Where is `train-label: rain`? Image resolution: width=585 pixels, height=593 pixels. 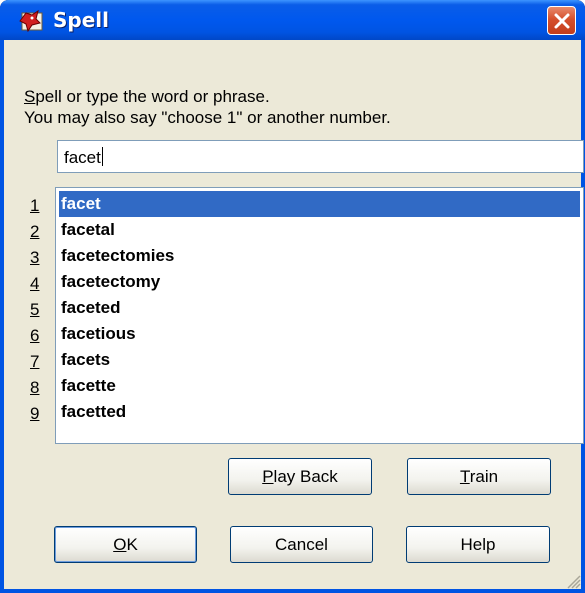
train-label: rain is located at coordinates (484, 476).